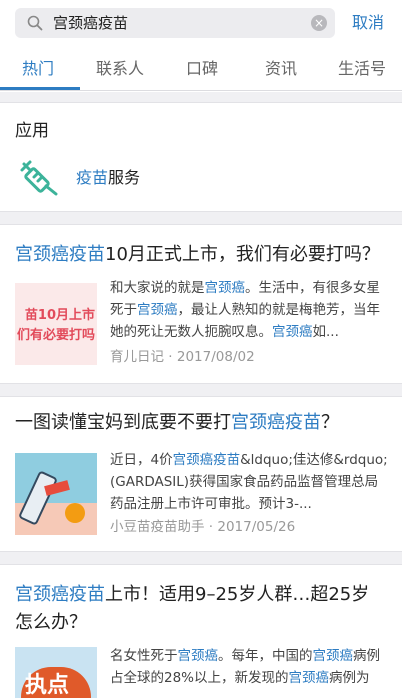 This screenshot has width=402, height=698. Describe the element at coordinates (368, 23) in the screenshot. I see `cancel-button: 取消` at that location.